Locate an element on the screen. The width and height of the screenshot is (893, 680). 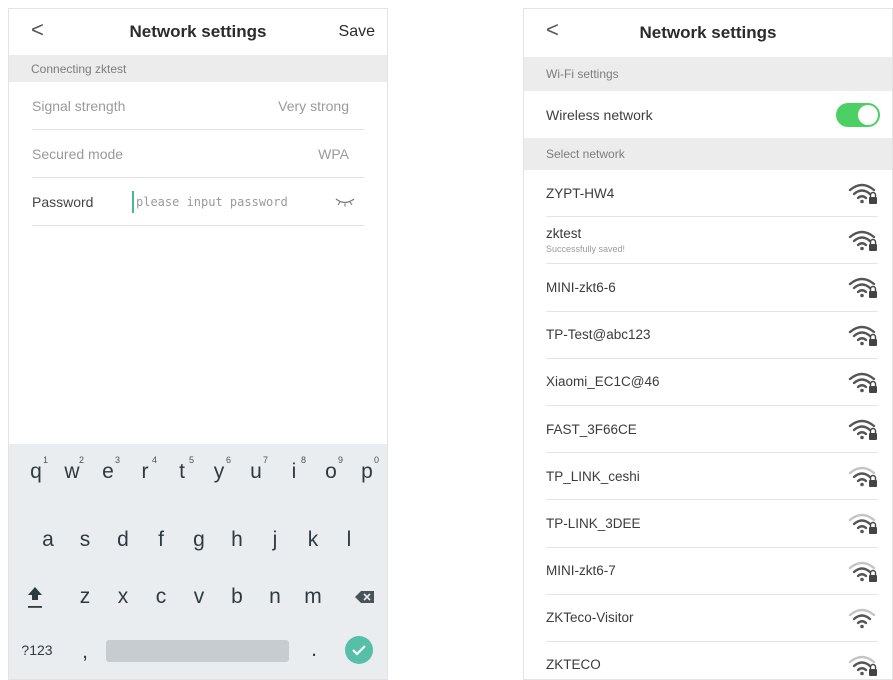
key-label: p is located at coordinates (367, 471).